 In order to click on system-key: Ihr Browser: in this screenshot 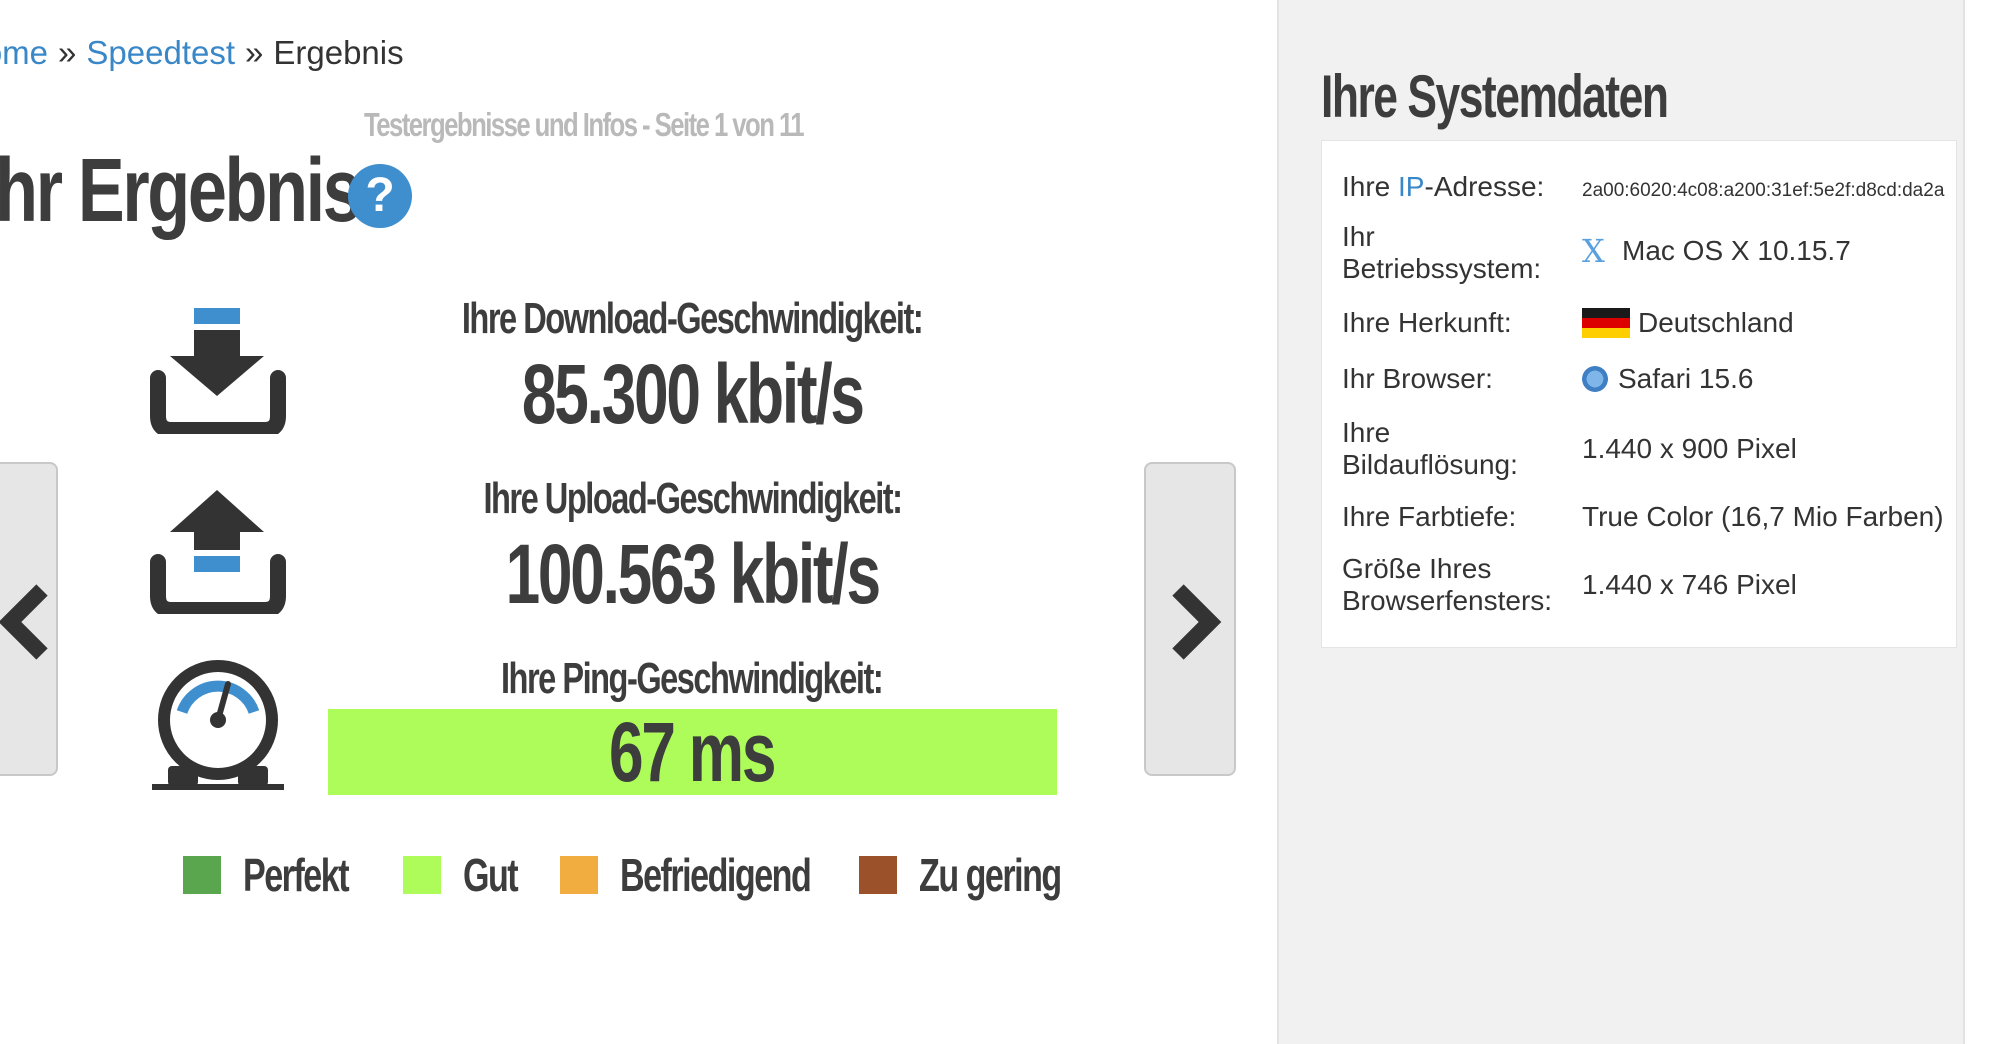, I will do `click(1417, 378)`.